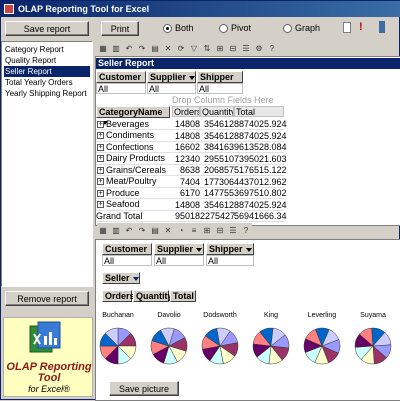 The image size is (400, 401). Describe the element at coordinates (171, 88) in the screenshot. I see `filter-supplier-value: All` at that location.